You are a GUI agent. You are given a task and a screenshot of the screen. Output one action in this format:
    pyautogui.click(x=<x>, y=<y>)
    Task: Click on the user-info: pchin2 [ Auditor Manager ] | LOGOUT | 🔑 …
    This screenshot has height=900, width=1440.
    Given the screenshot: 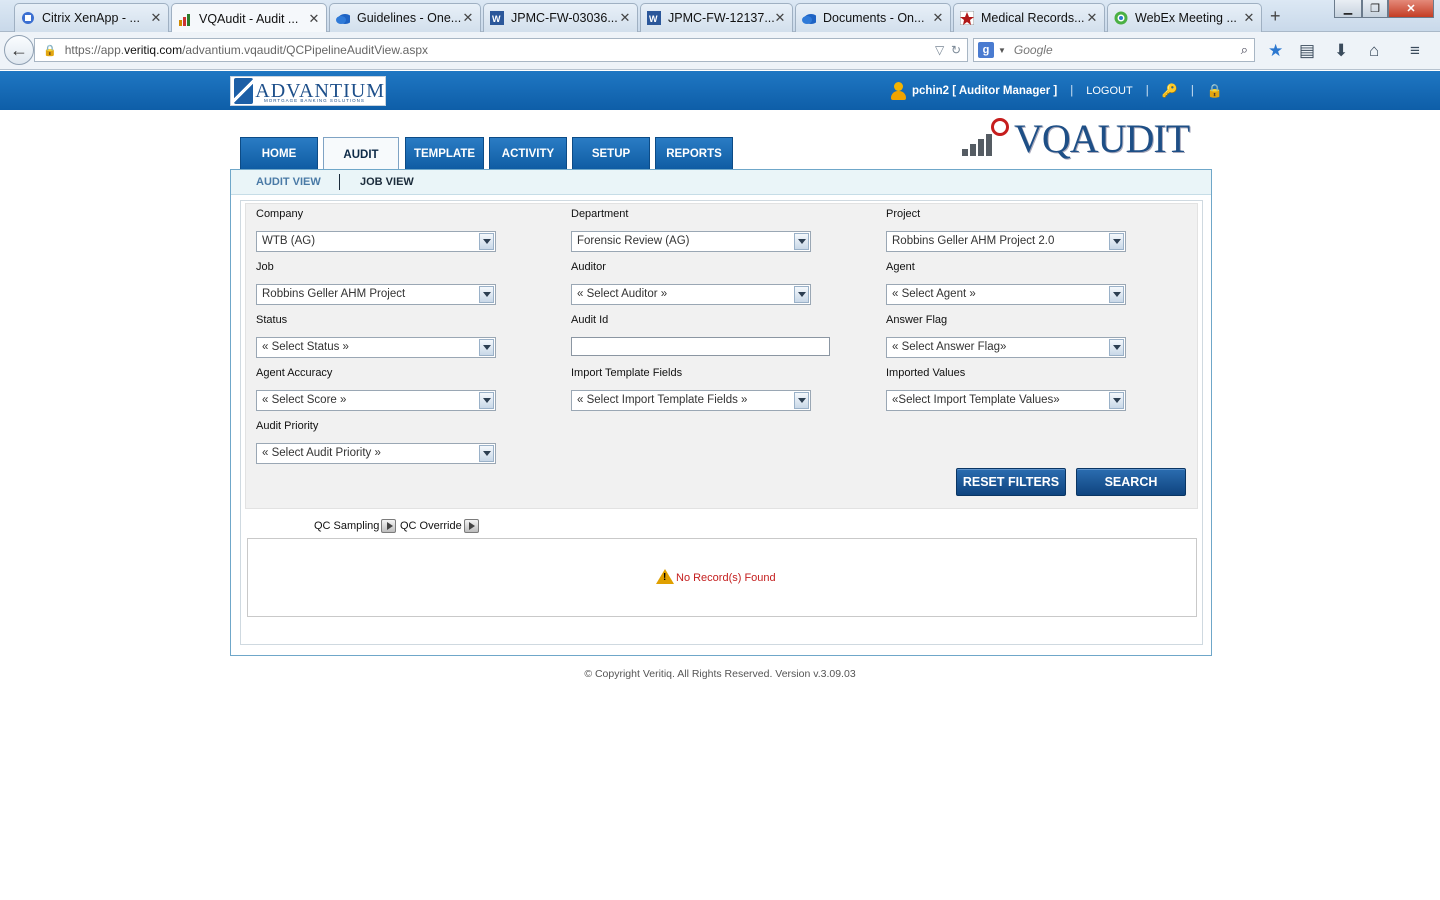 What is the action you would take?
    pyautogui.click(x=1056, y=90)
    